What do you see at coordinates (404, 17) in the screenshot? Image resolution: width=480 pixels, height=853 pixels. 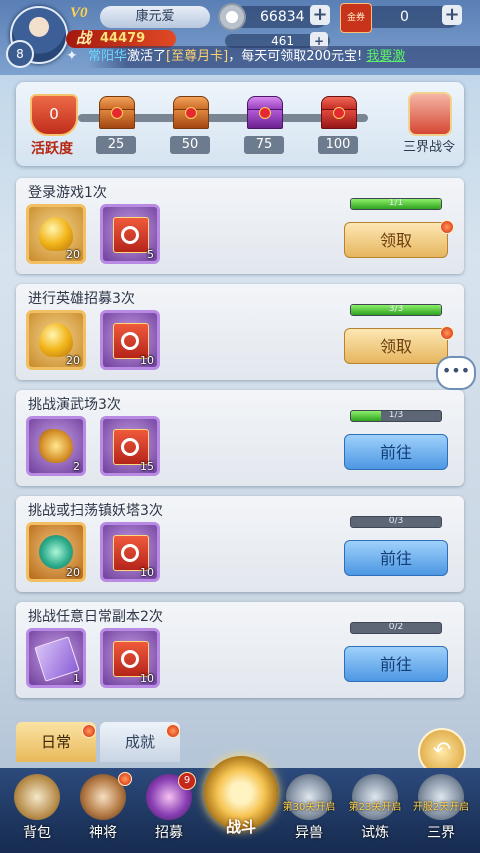 I see `voucher-amount: 0` at bounding box center [404, 17].